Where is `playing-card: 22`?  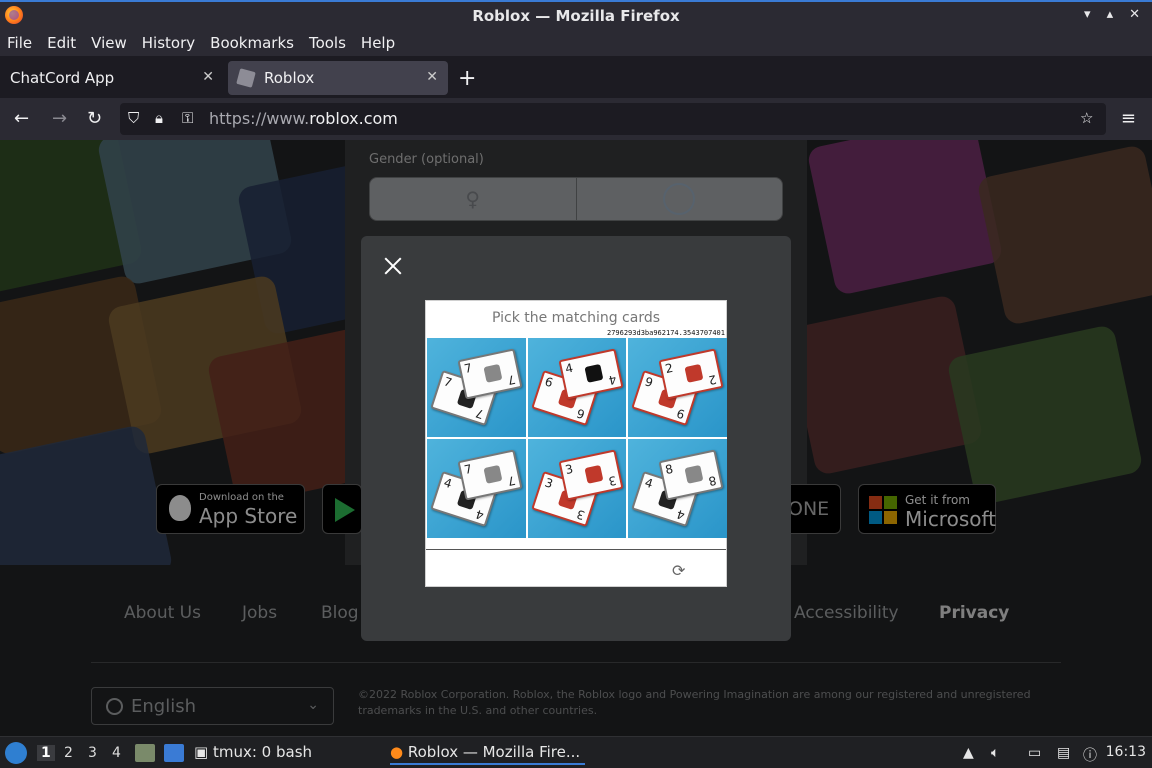 playing-card: 22 is located at coordinates (691, 374).